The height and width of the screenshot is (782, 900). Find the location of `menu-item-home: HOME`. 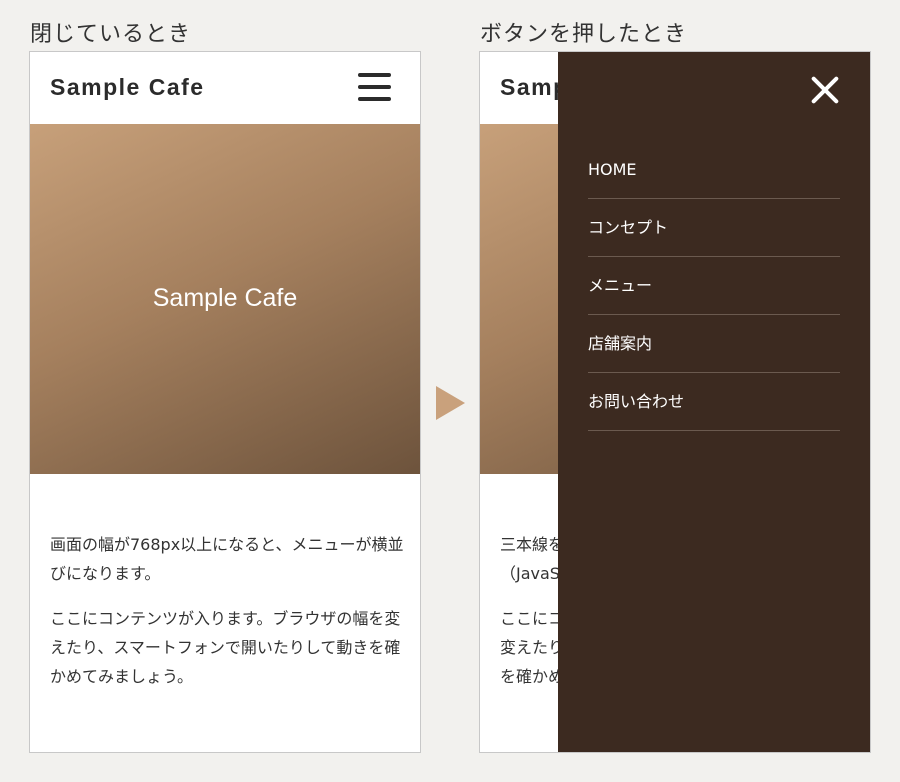

menu-item-home: HOME is located at coordinates (714, 170).